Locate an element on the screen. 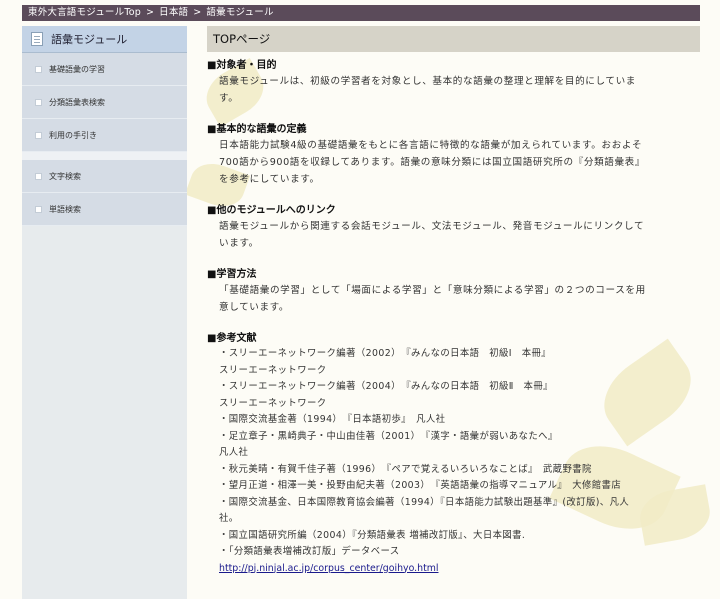 The height and width of the screenshot is (599, 720). reference-line: ・国立国語研究所編（2004）『分類語彙表 増補改訂版』、大日本図書. is located at coordinates (372, 535).